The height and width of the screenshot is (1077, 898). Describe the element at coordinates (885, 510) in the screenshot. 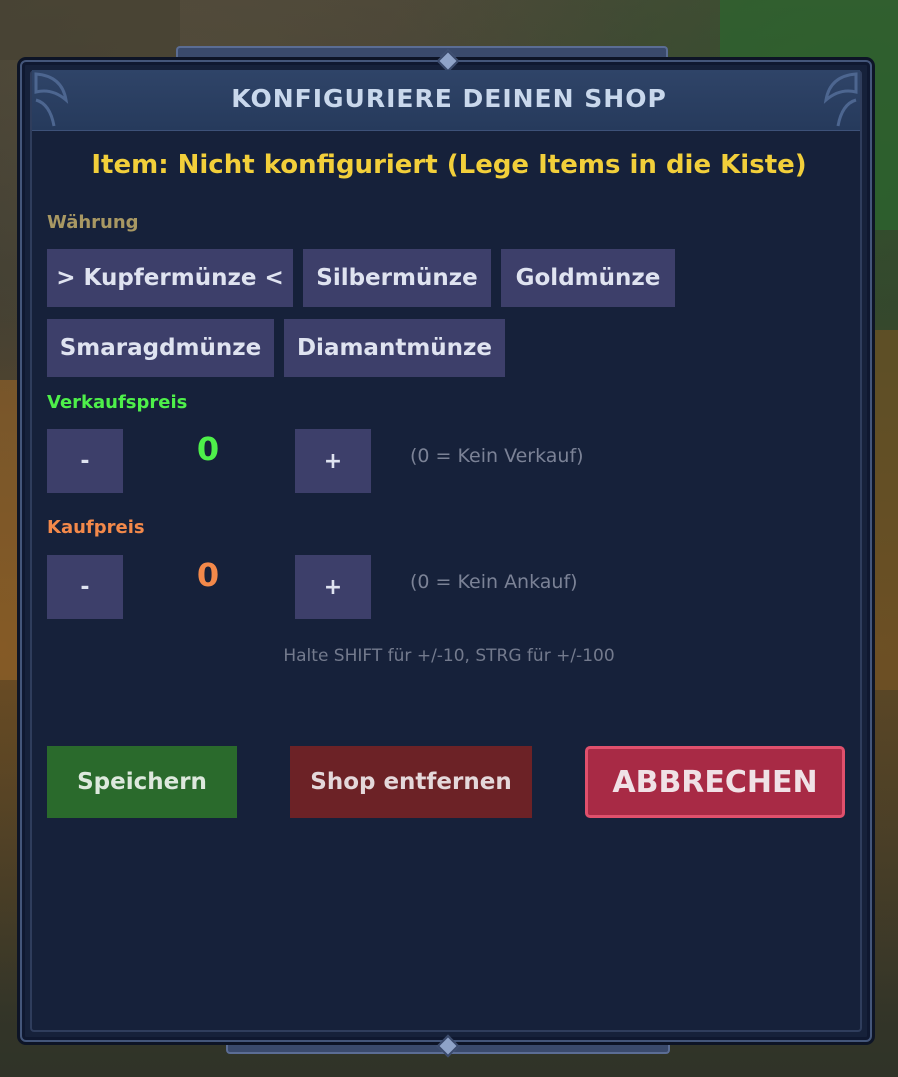

I see `background-floor-right` at that location.